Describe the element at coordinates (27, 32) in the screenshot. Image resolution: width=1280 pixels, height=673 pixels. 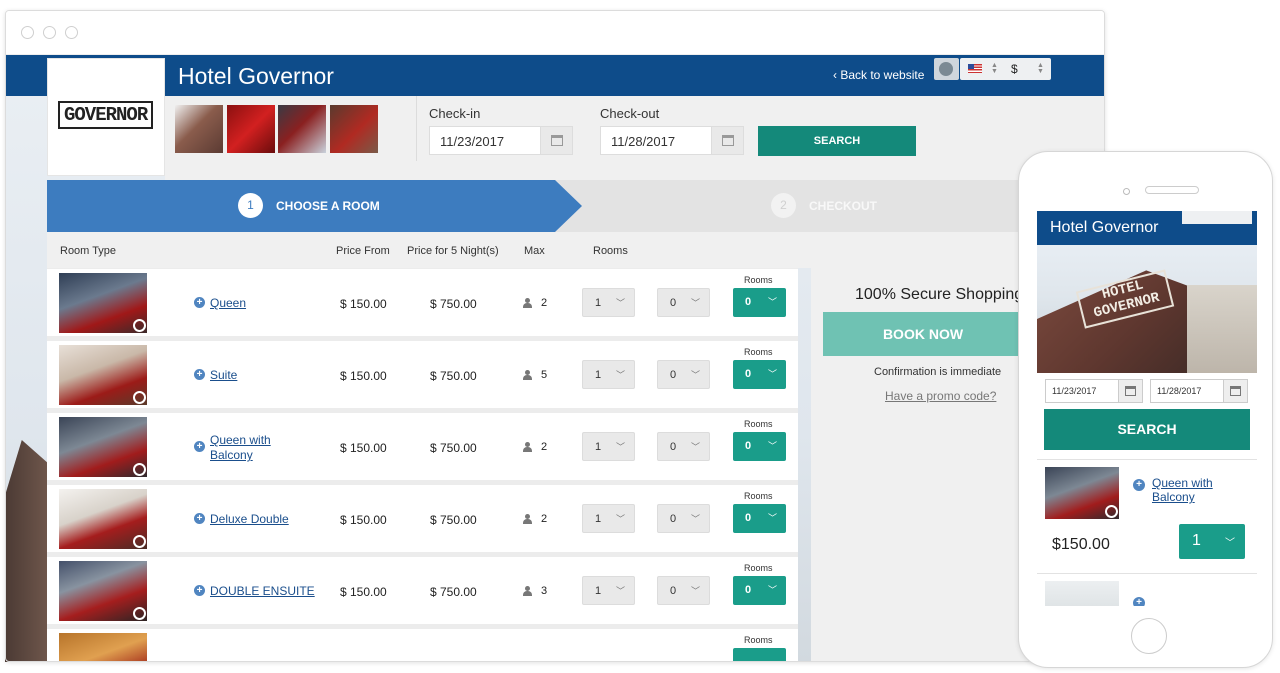
I see `window-close-dot` at that location.